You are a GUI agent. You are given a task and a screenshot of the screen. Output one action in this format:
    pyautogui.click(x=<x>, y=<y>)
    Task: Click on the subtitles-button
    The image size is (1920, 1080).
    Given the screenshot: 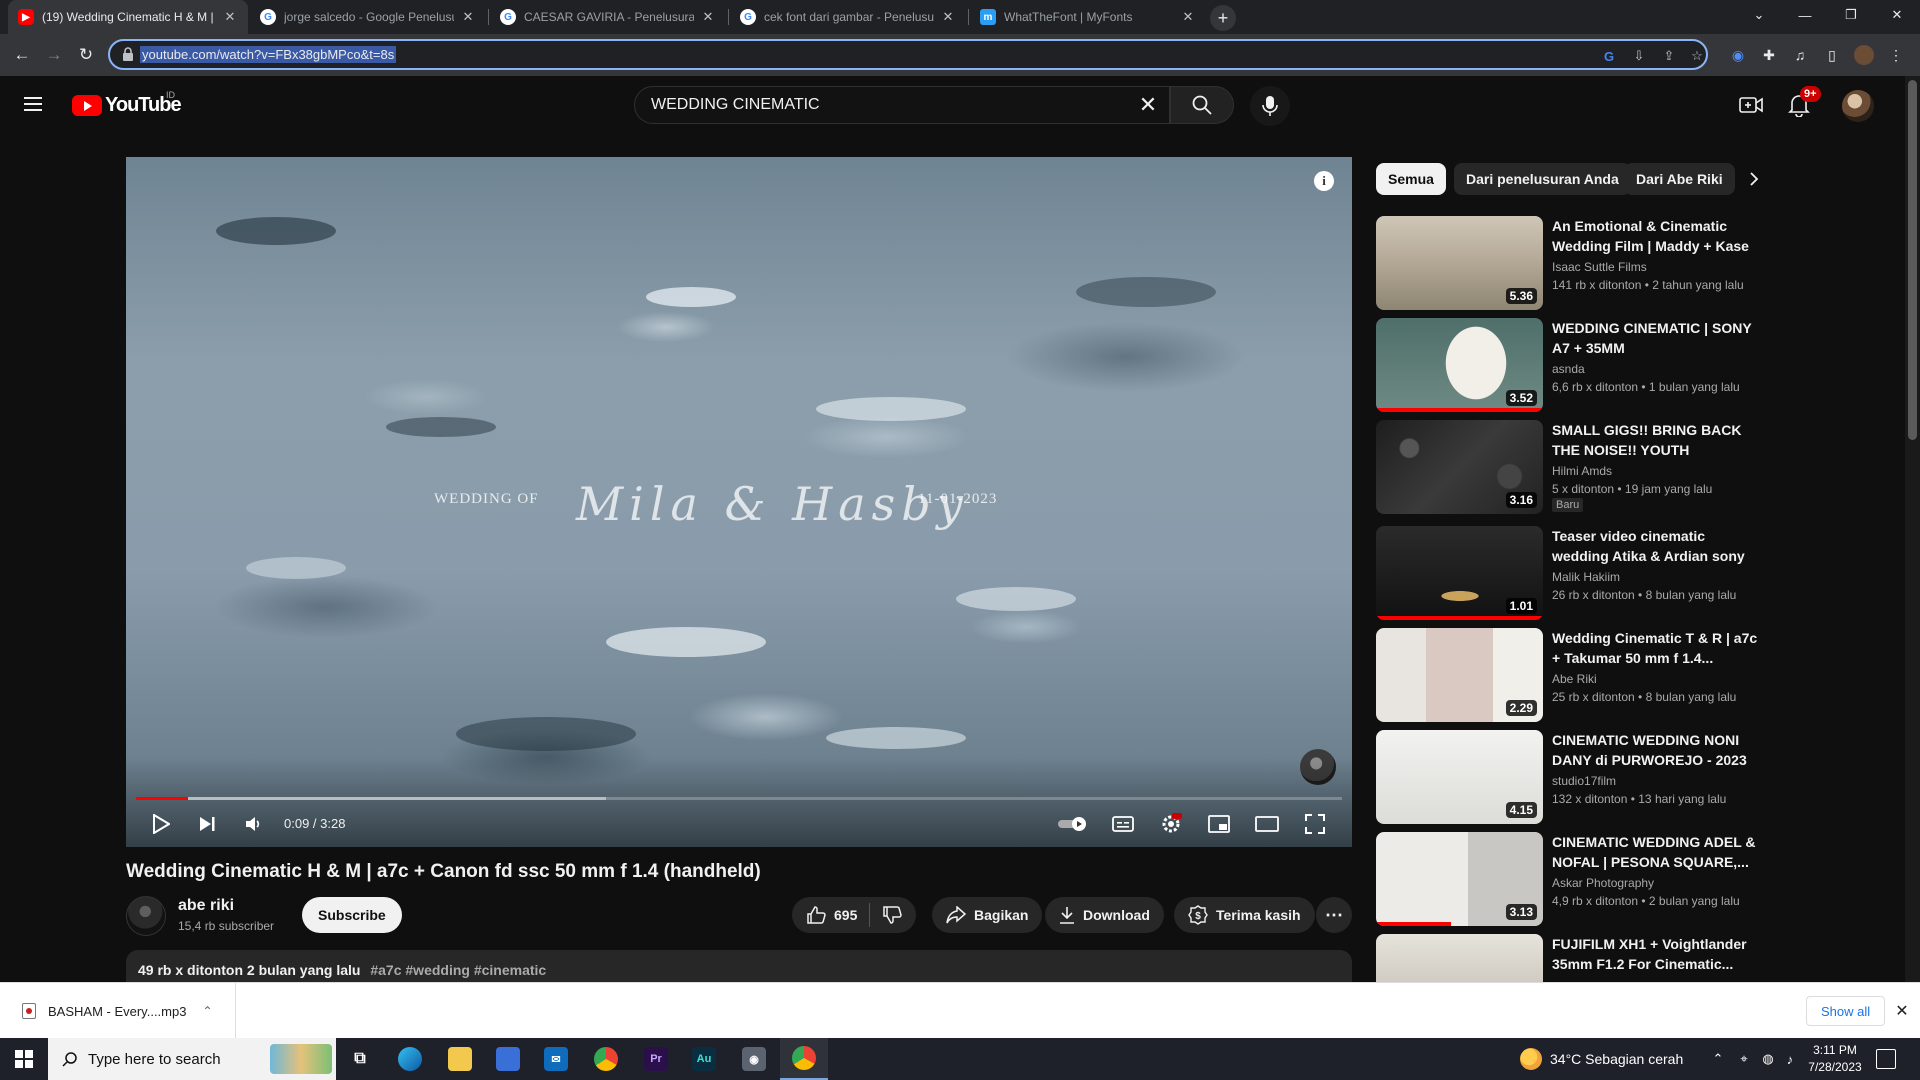 What is the action you would take?
    pyautogui.click(x=1123, y=824)
    